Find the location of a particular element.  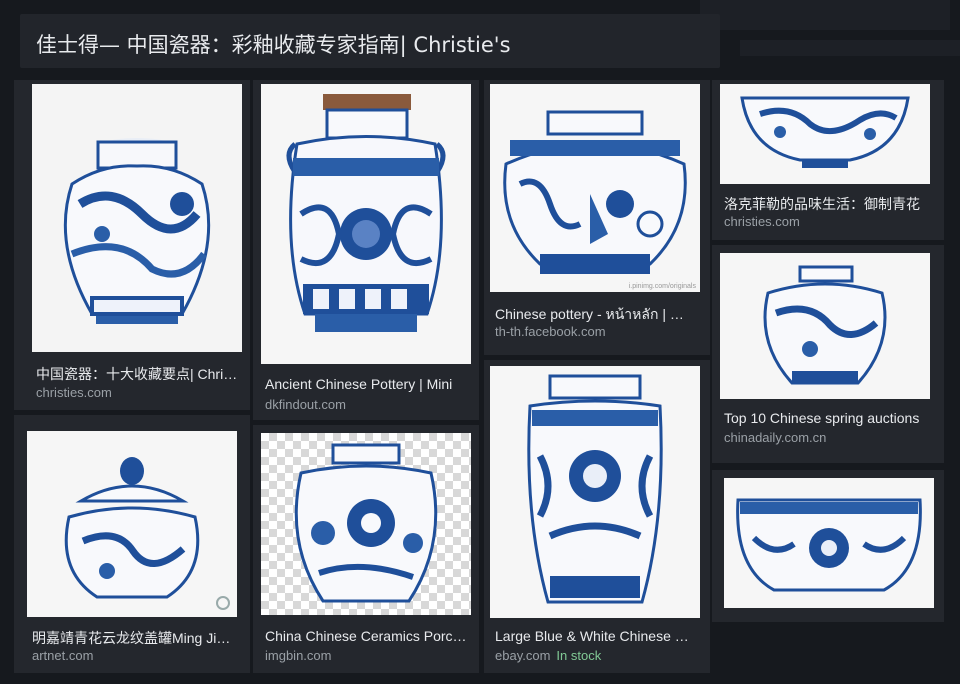

page-title-bar: 佳士得— 中国瓷器：彩釉收藏专家指南| Christie's is located at coordinates (370, 41).